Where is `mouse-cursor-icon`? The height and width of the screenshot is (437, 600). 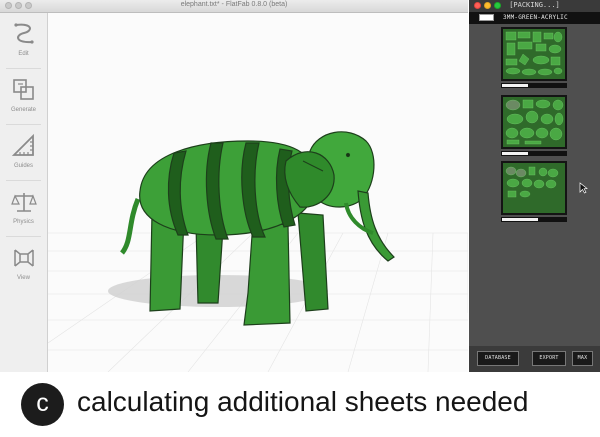
mouse-cursor-icon is located at coordinates (583, 188).